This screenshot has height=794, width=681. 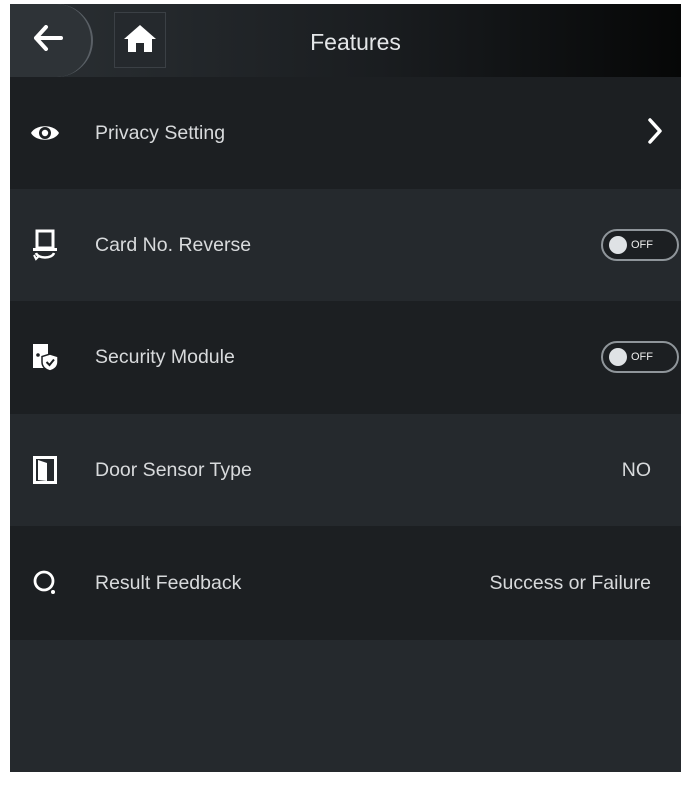 I want to click on card-reverse-icon, so click(x=45, y=245).